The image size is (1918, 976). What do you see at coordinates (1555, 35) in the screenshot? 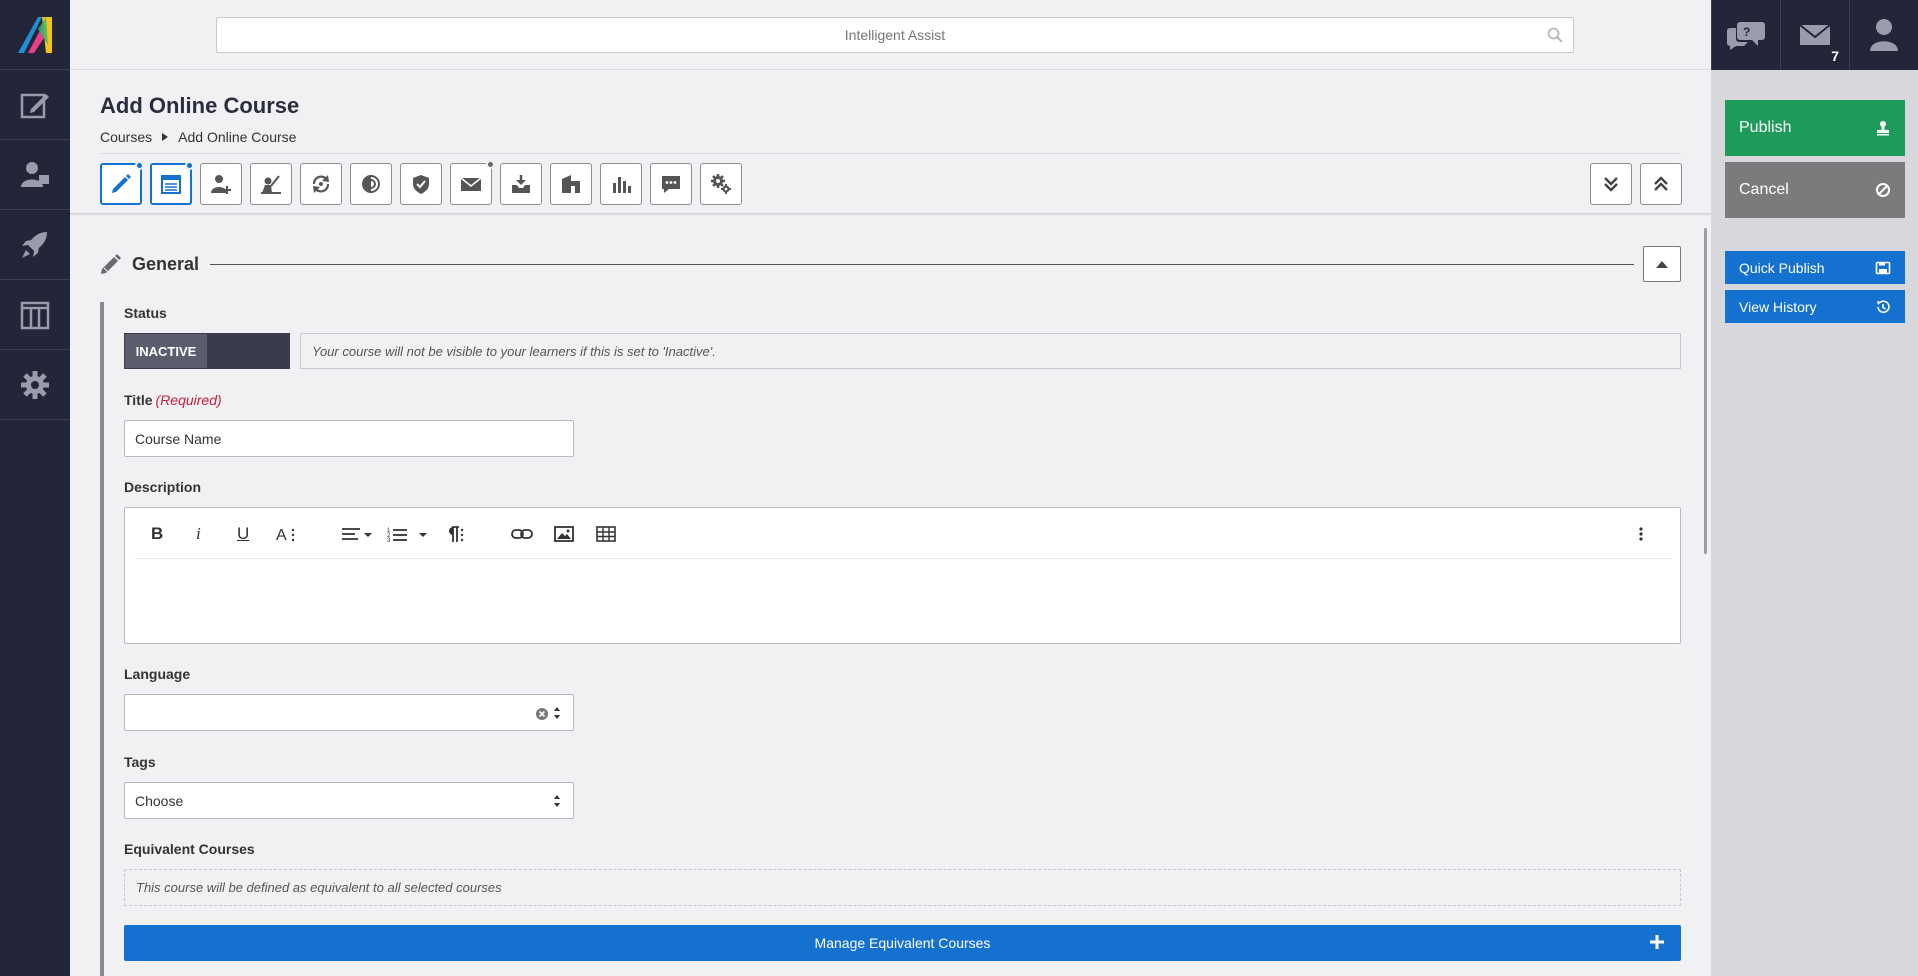
I see `search-icon` at bounding box center [1555, 35].